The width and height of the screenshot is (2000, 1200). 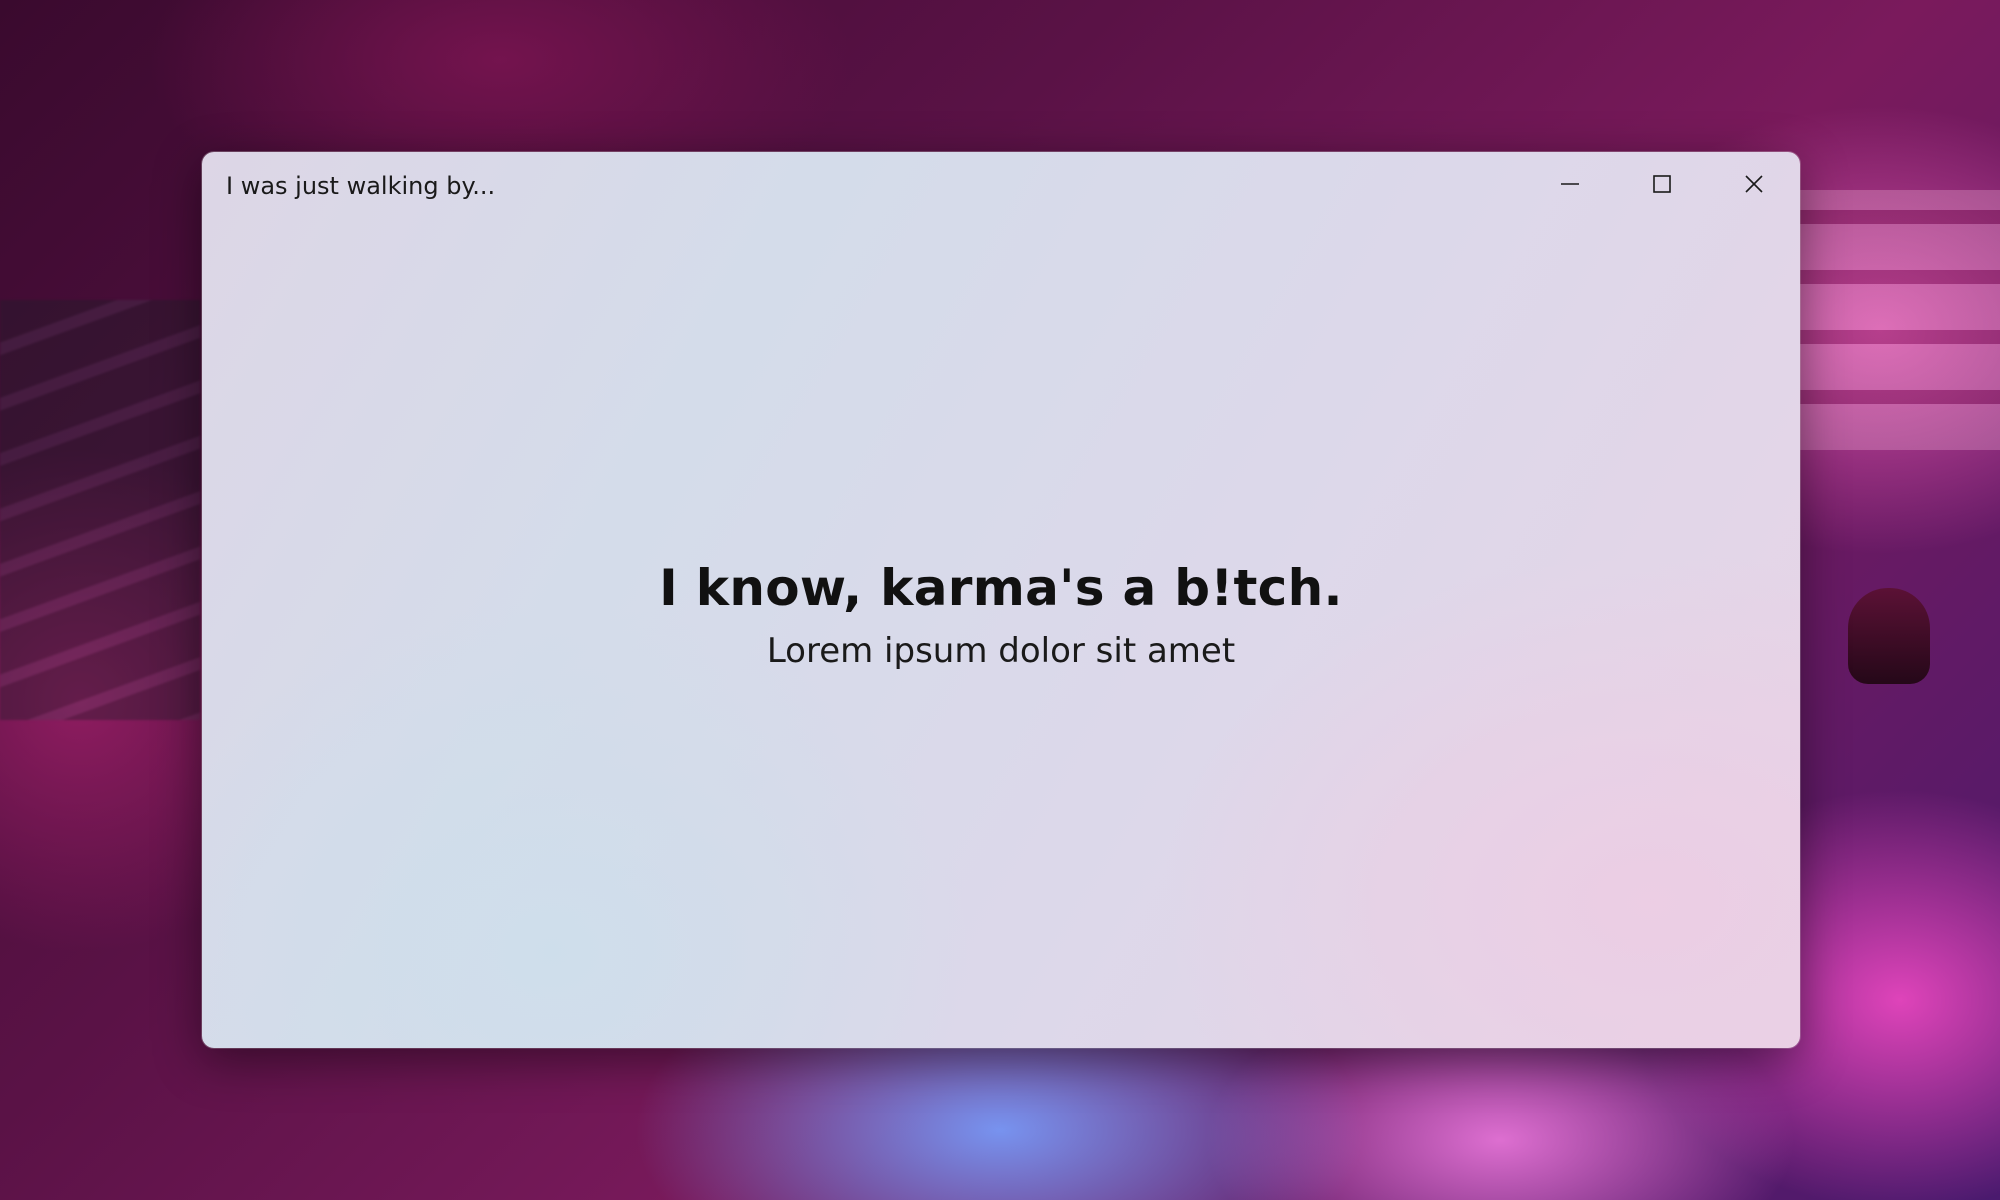 I want to click on close-button, so click(x=1754, y=184).